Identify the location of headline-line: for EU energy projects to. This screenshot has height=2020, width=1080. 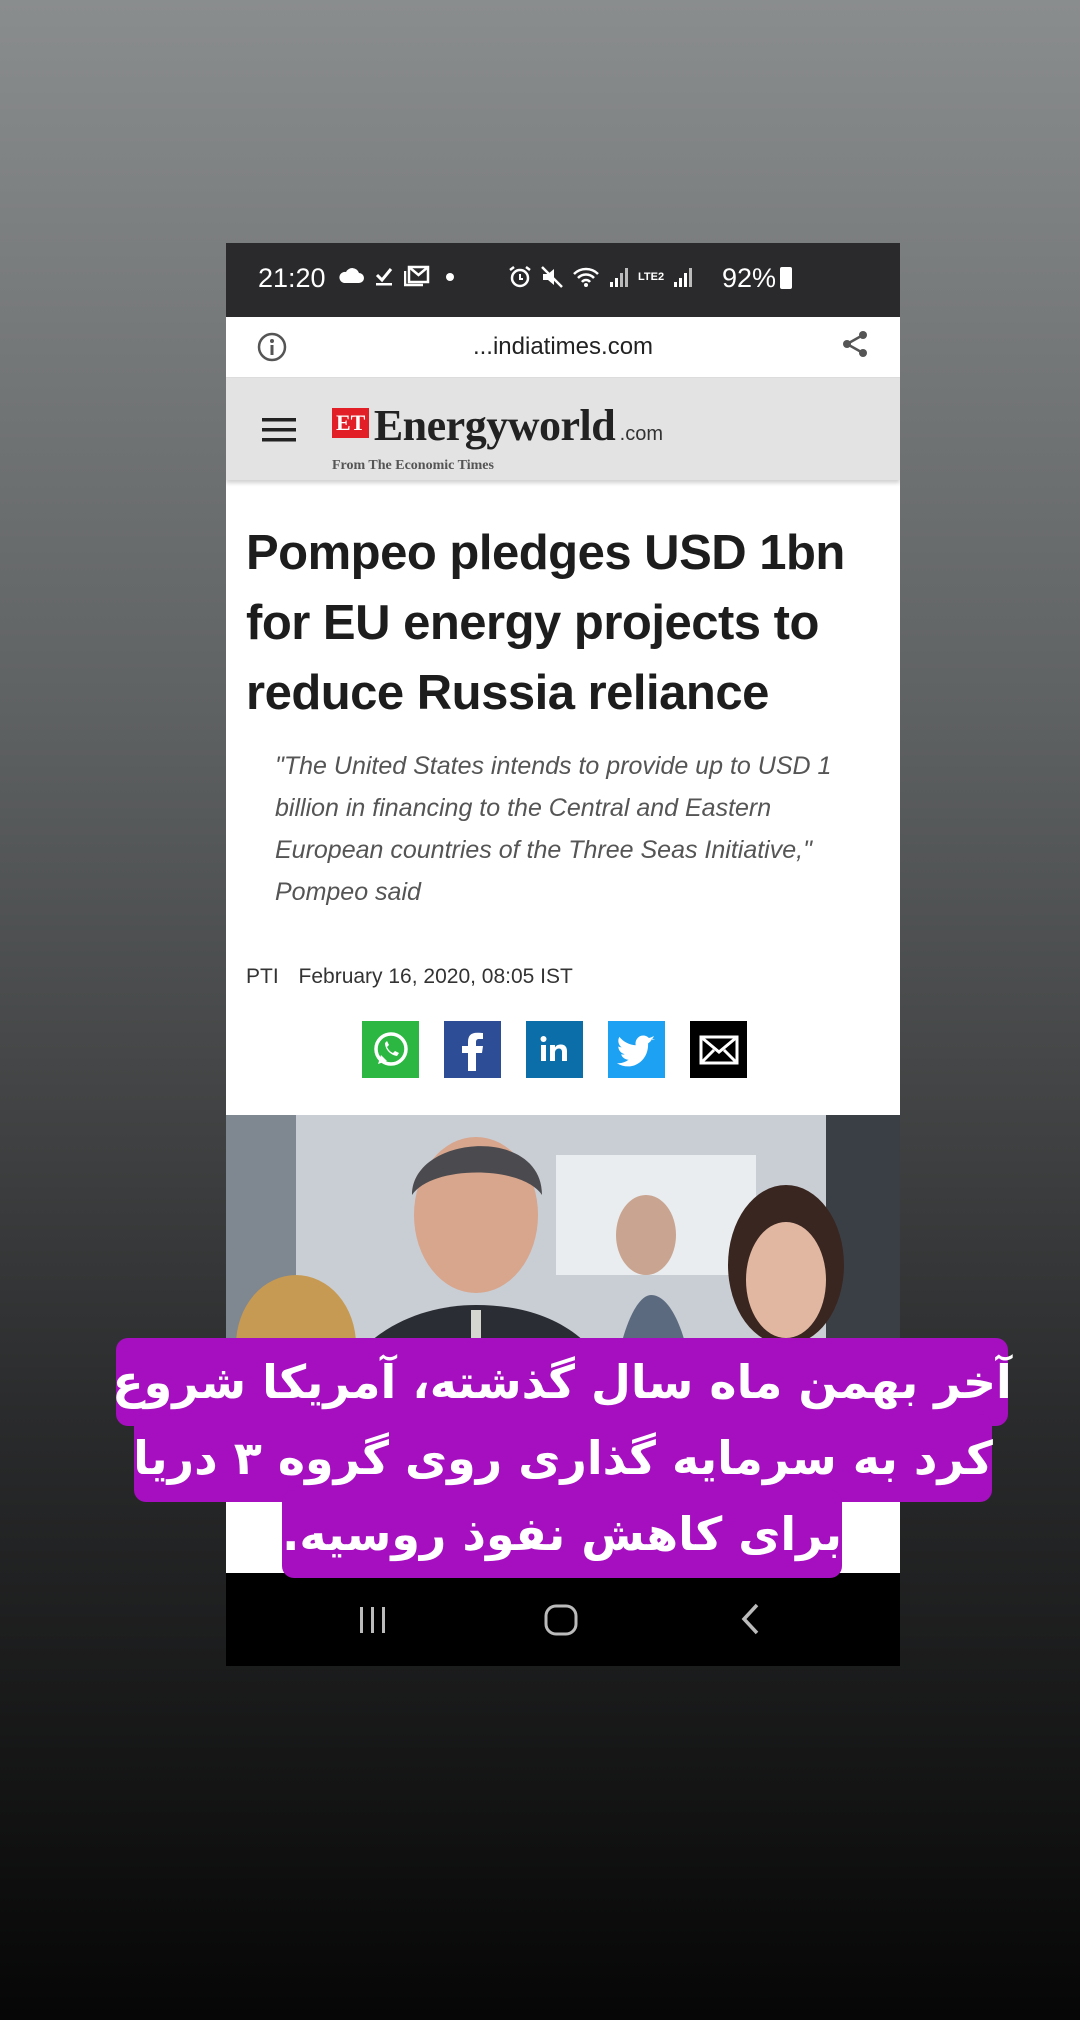
(532, 623).